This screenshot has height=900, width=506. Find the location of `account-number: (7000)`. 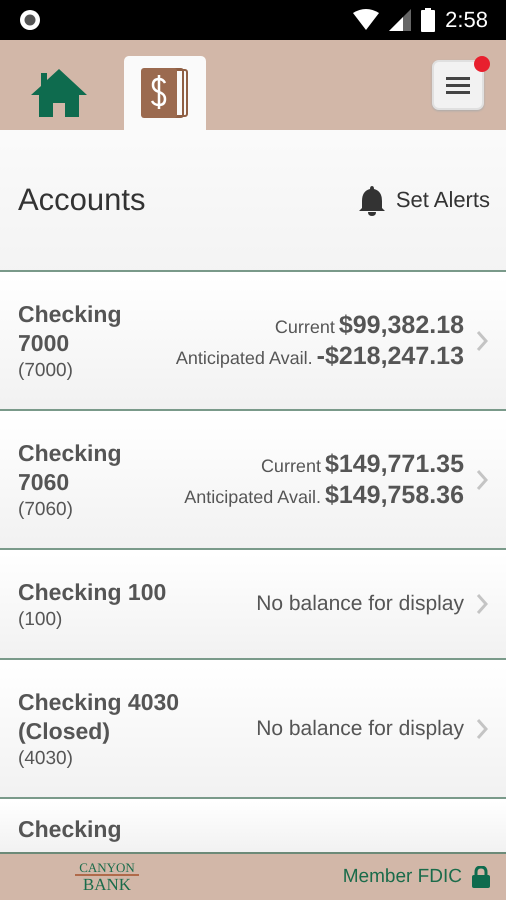

account-number: (7000) is located at coordinates (46, 371).